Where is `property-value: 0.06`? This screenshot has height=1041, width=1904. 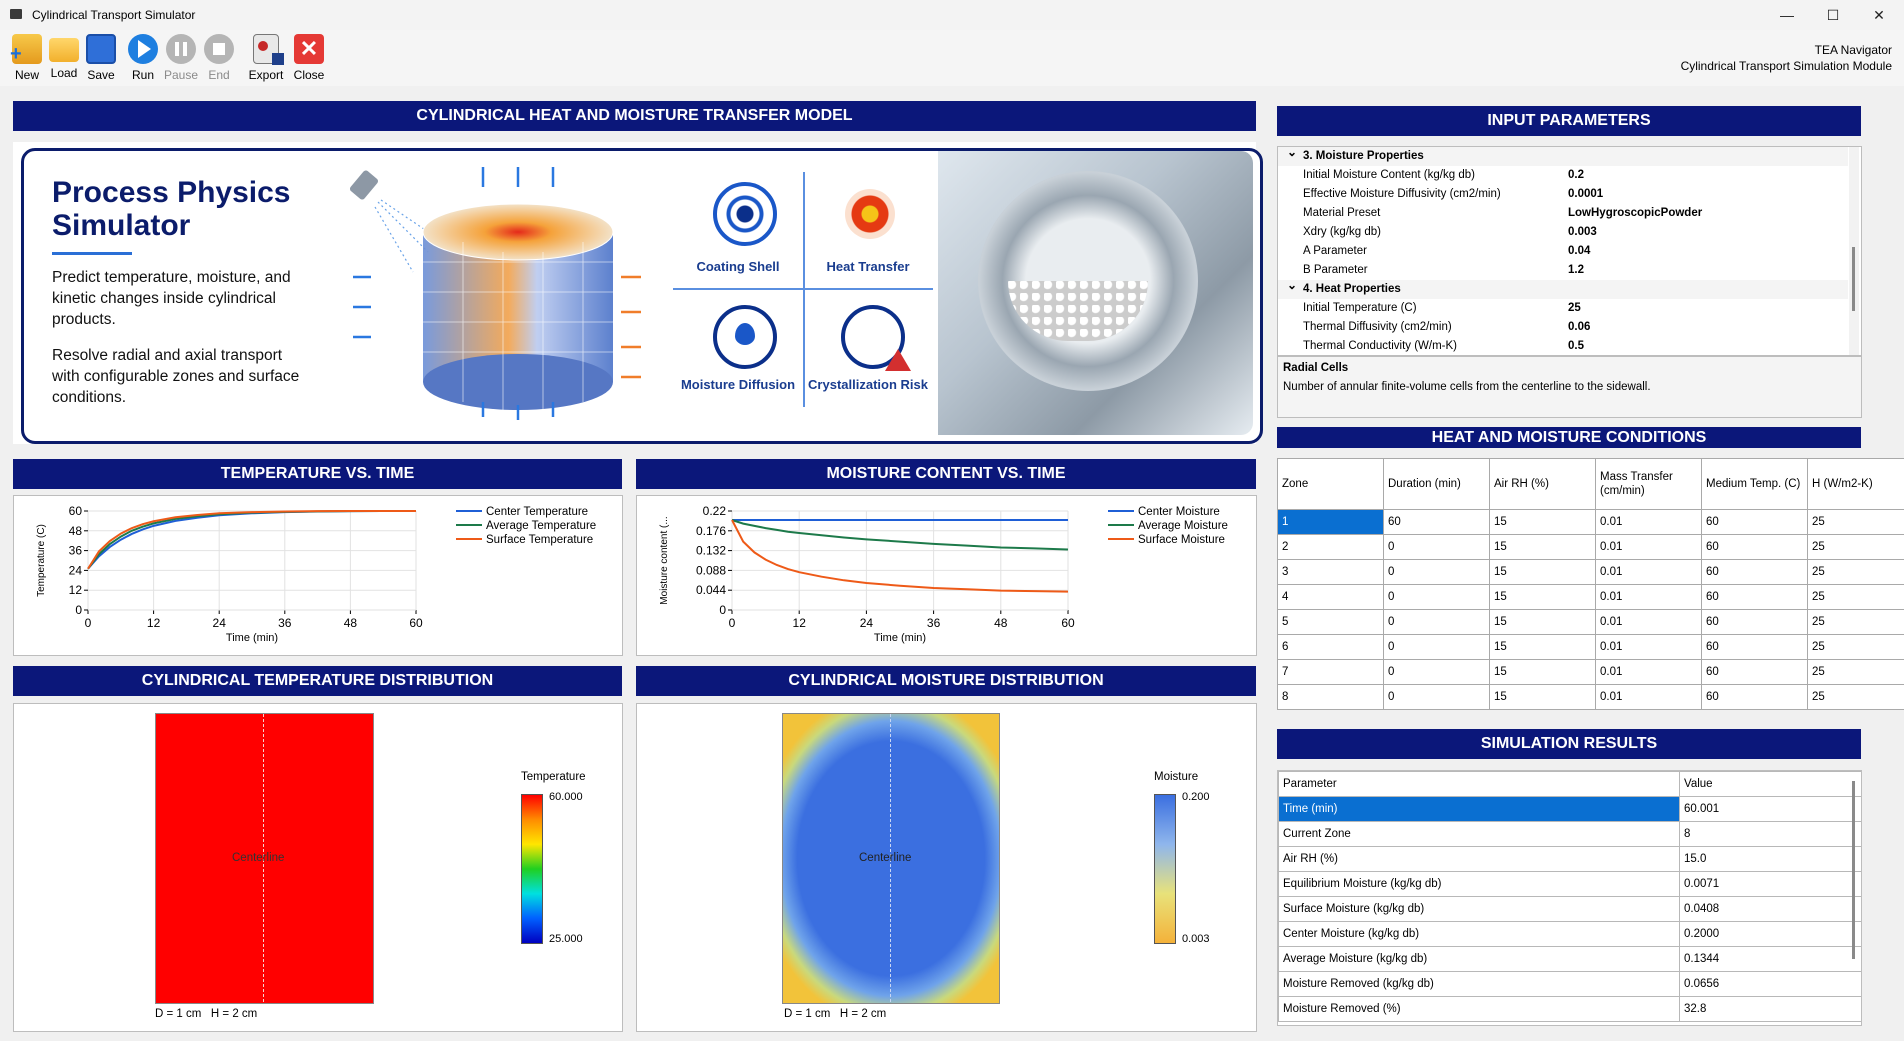
property-value: 0.06 is located at coordinates (1579, 327).